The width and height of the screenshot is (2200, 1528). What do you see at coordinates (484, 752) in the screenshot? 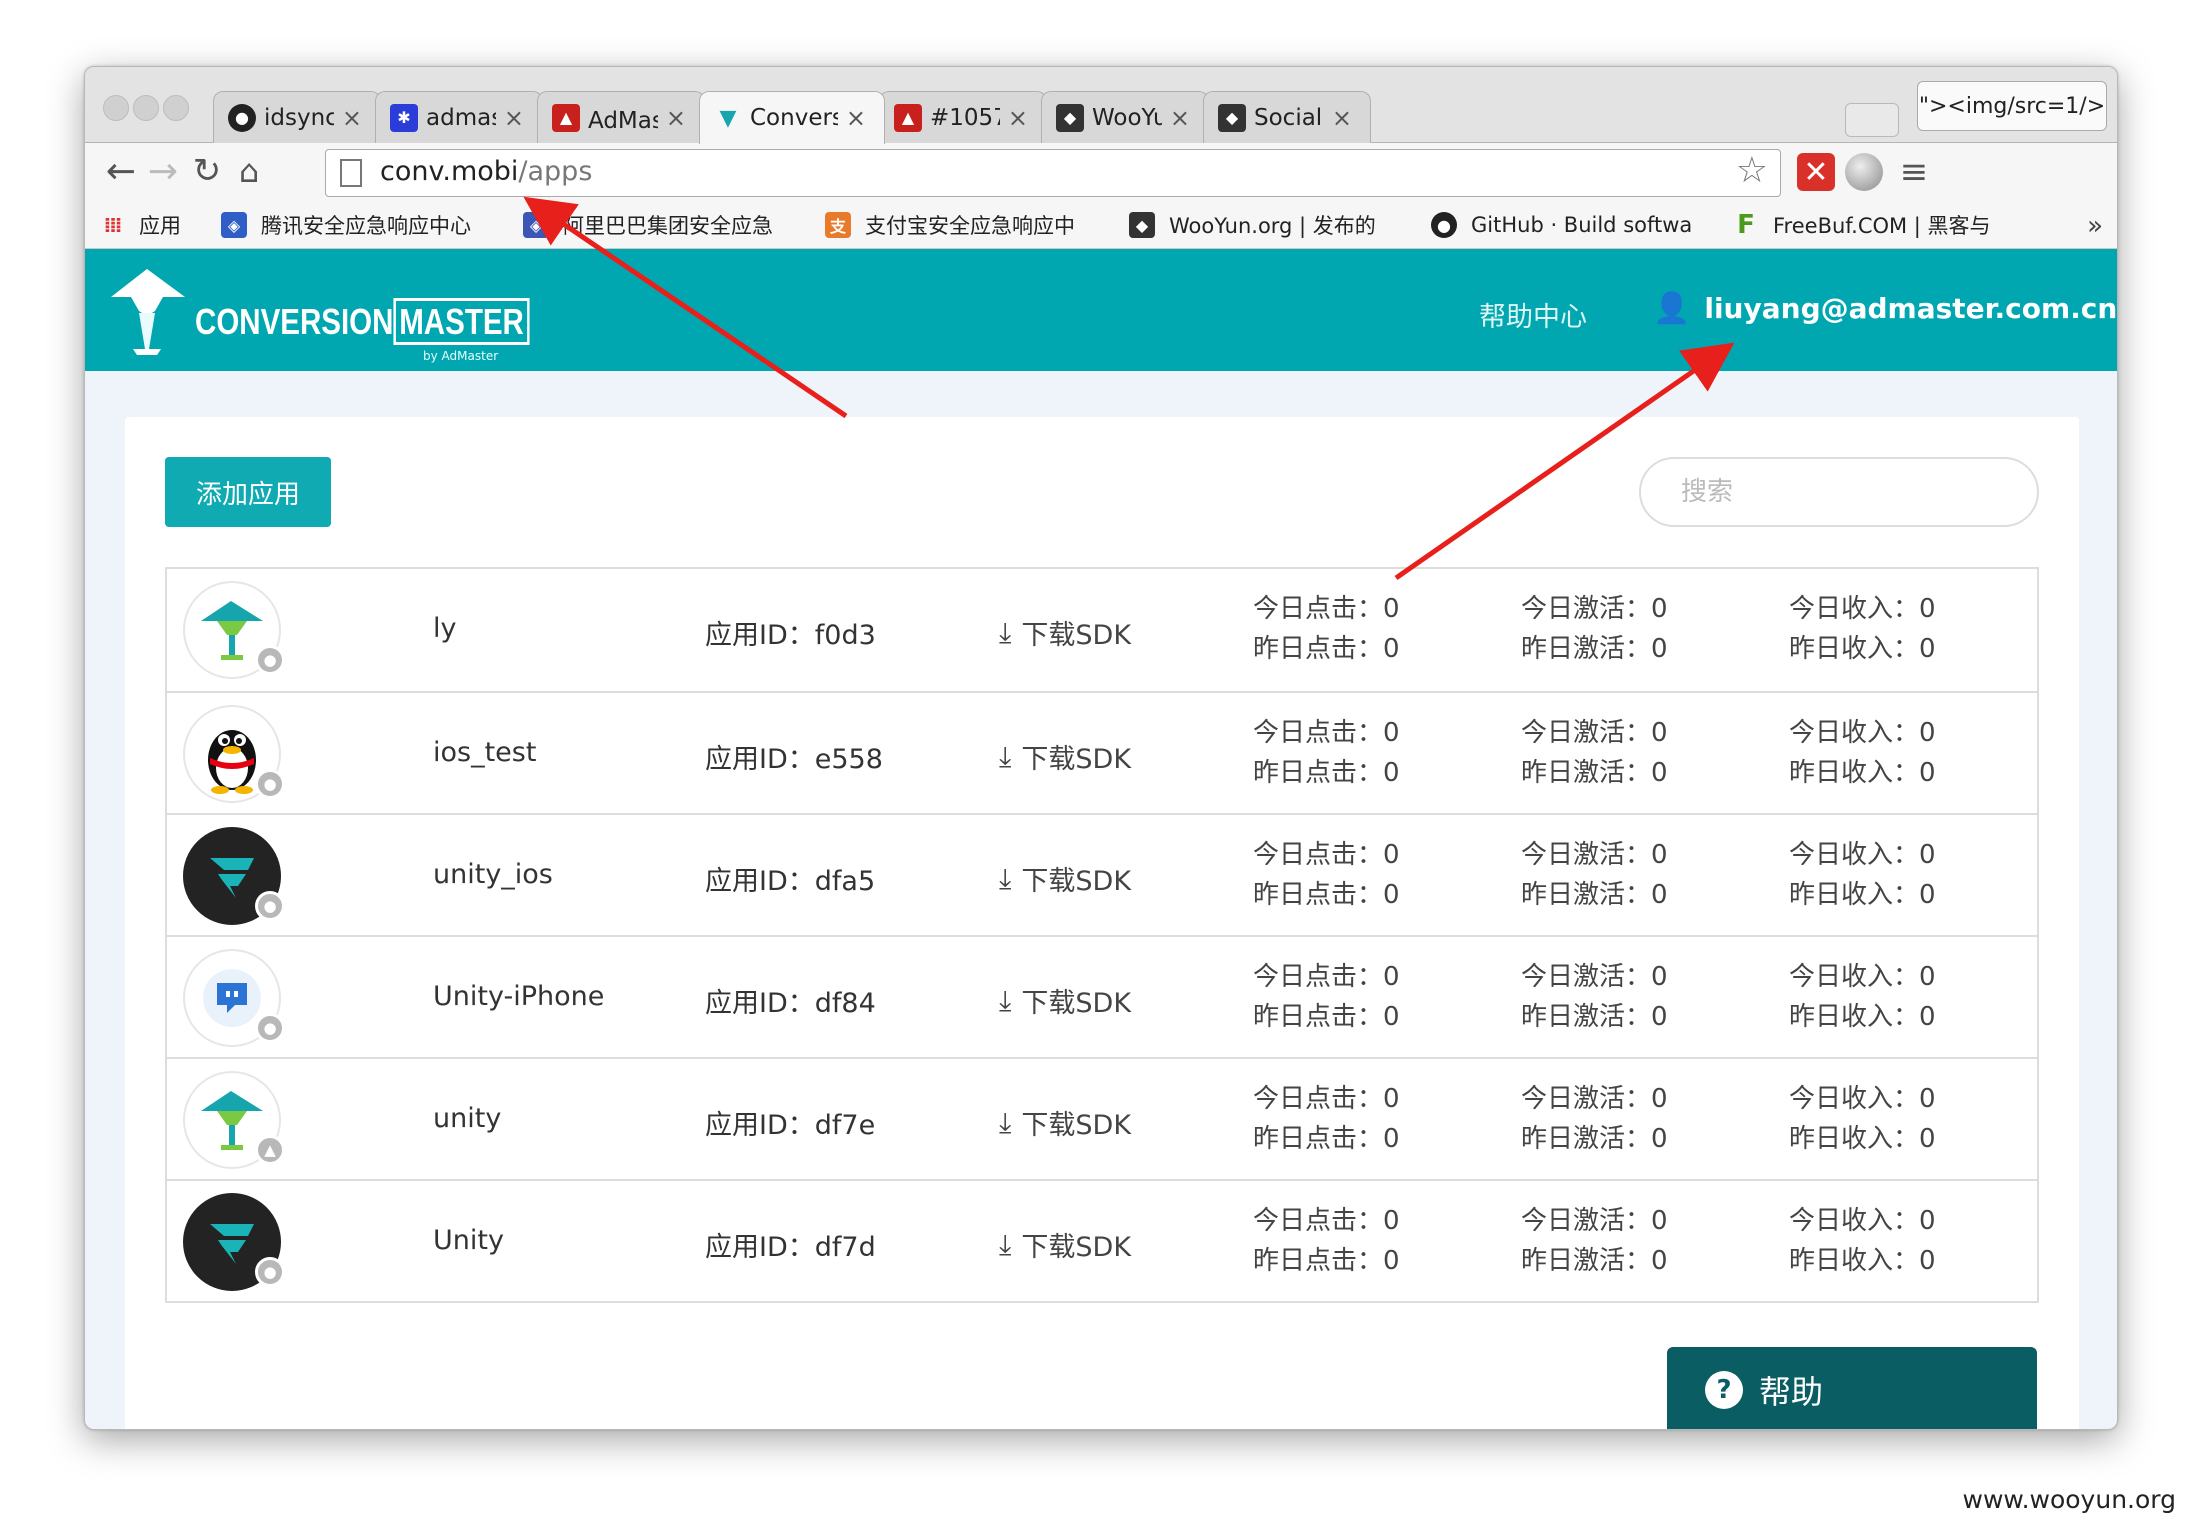
I see `app-name: ios_test` at bounding box center [484, 752].